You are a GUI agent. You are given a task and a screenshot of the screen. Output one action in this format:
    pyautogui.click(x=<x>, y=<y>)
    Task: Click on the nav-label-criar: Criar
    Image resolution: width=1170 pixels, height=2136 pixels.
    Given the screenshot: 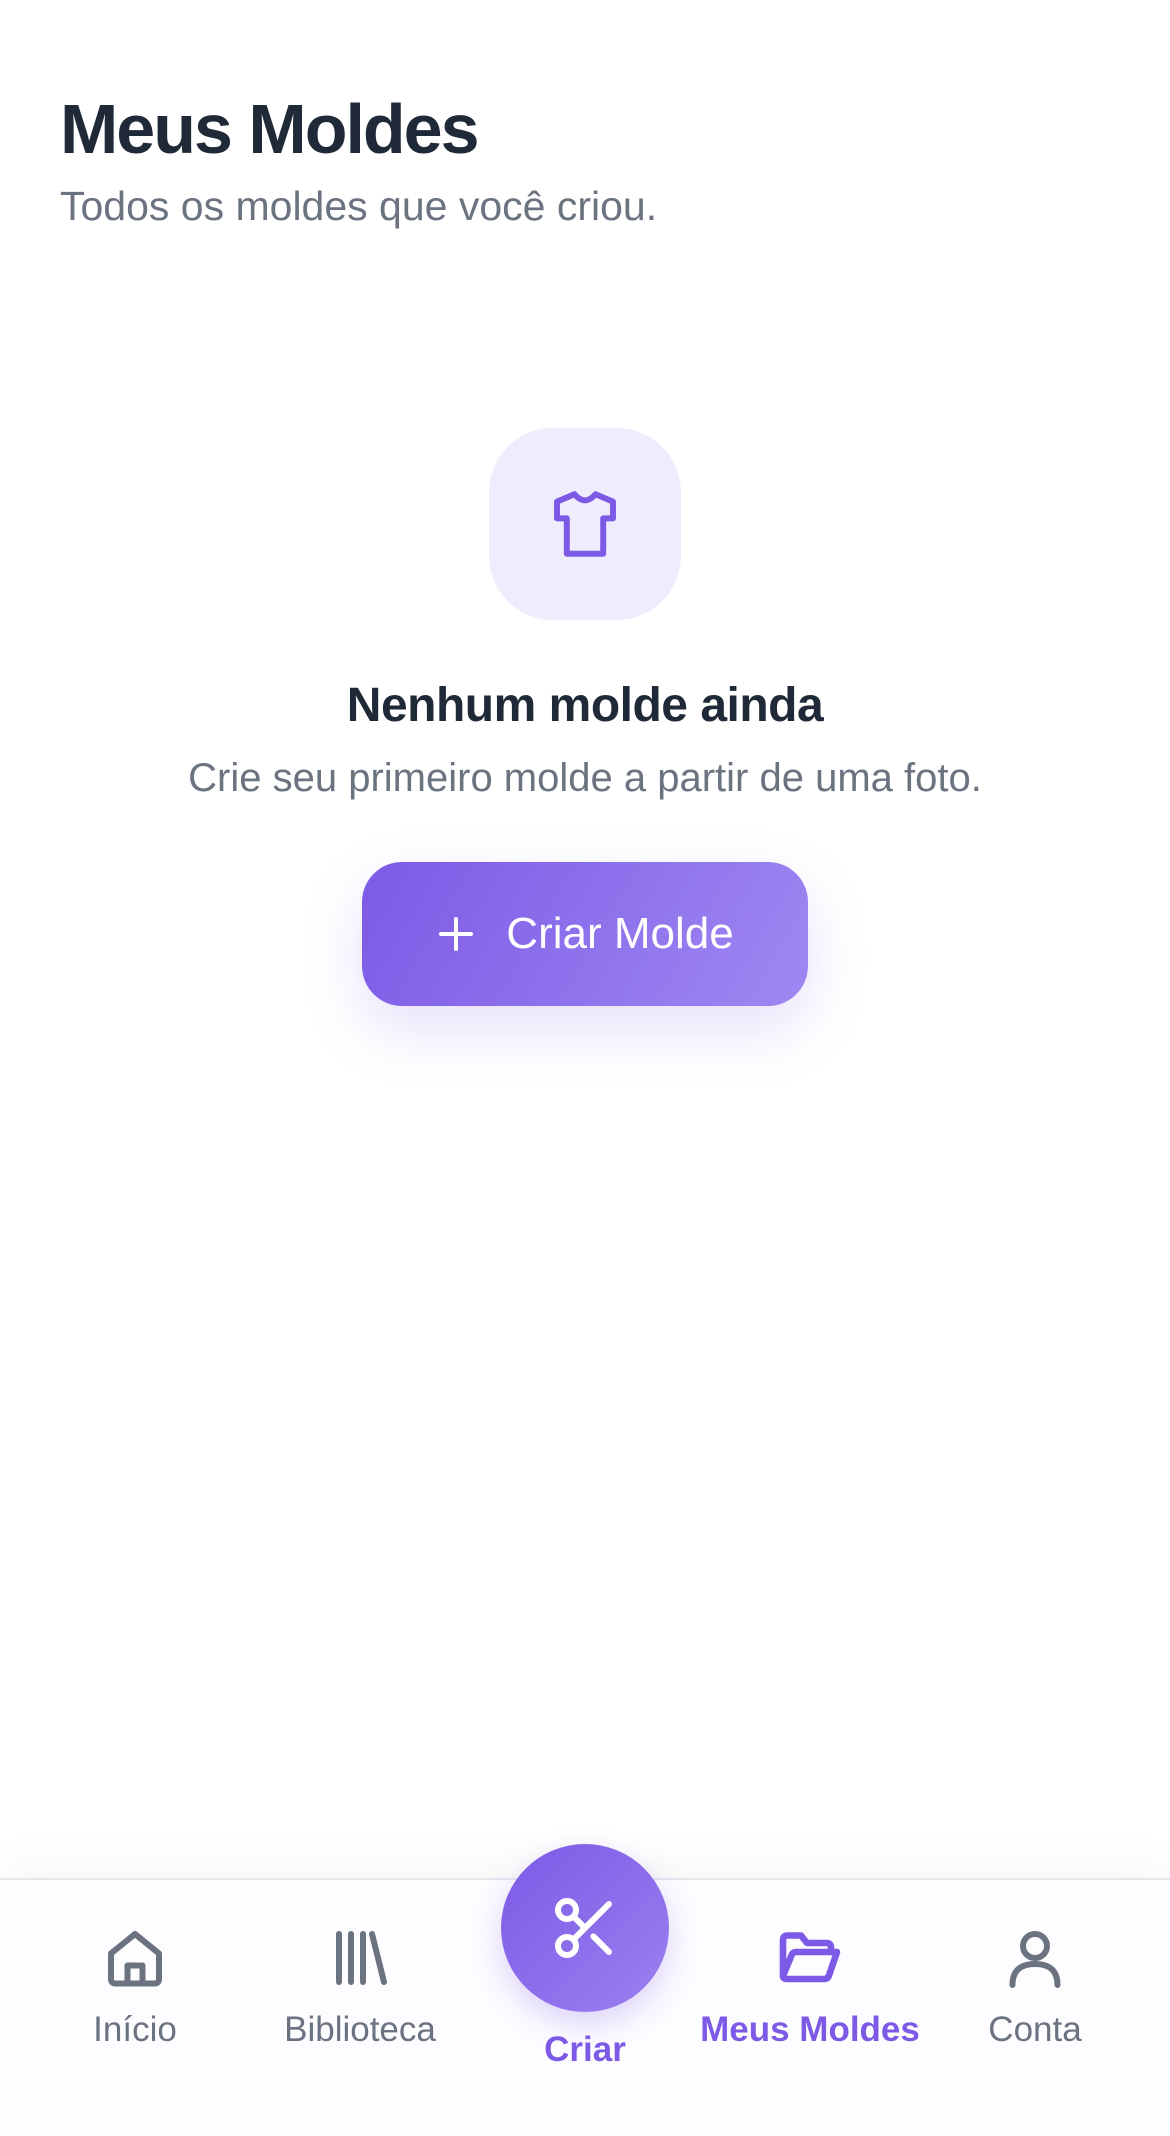 What is the action you would take?
    pyautogui.click(x=585, y=2049)
    